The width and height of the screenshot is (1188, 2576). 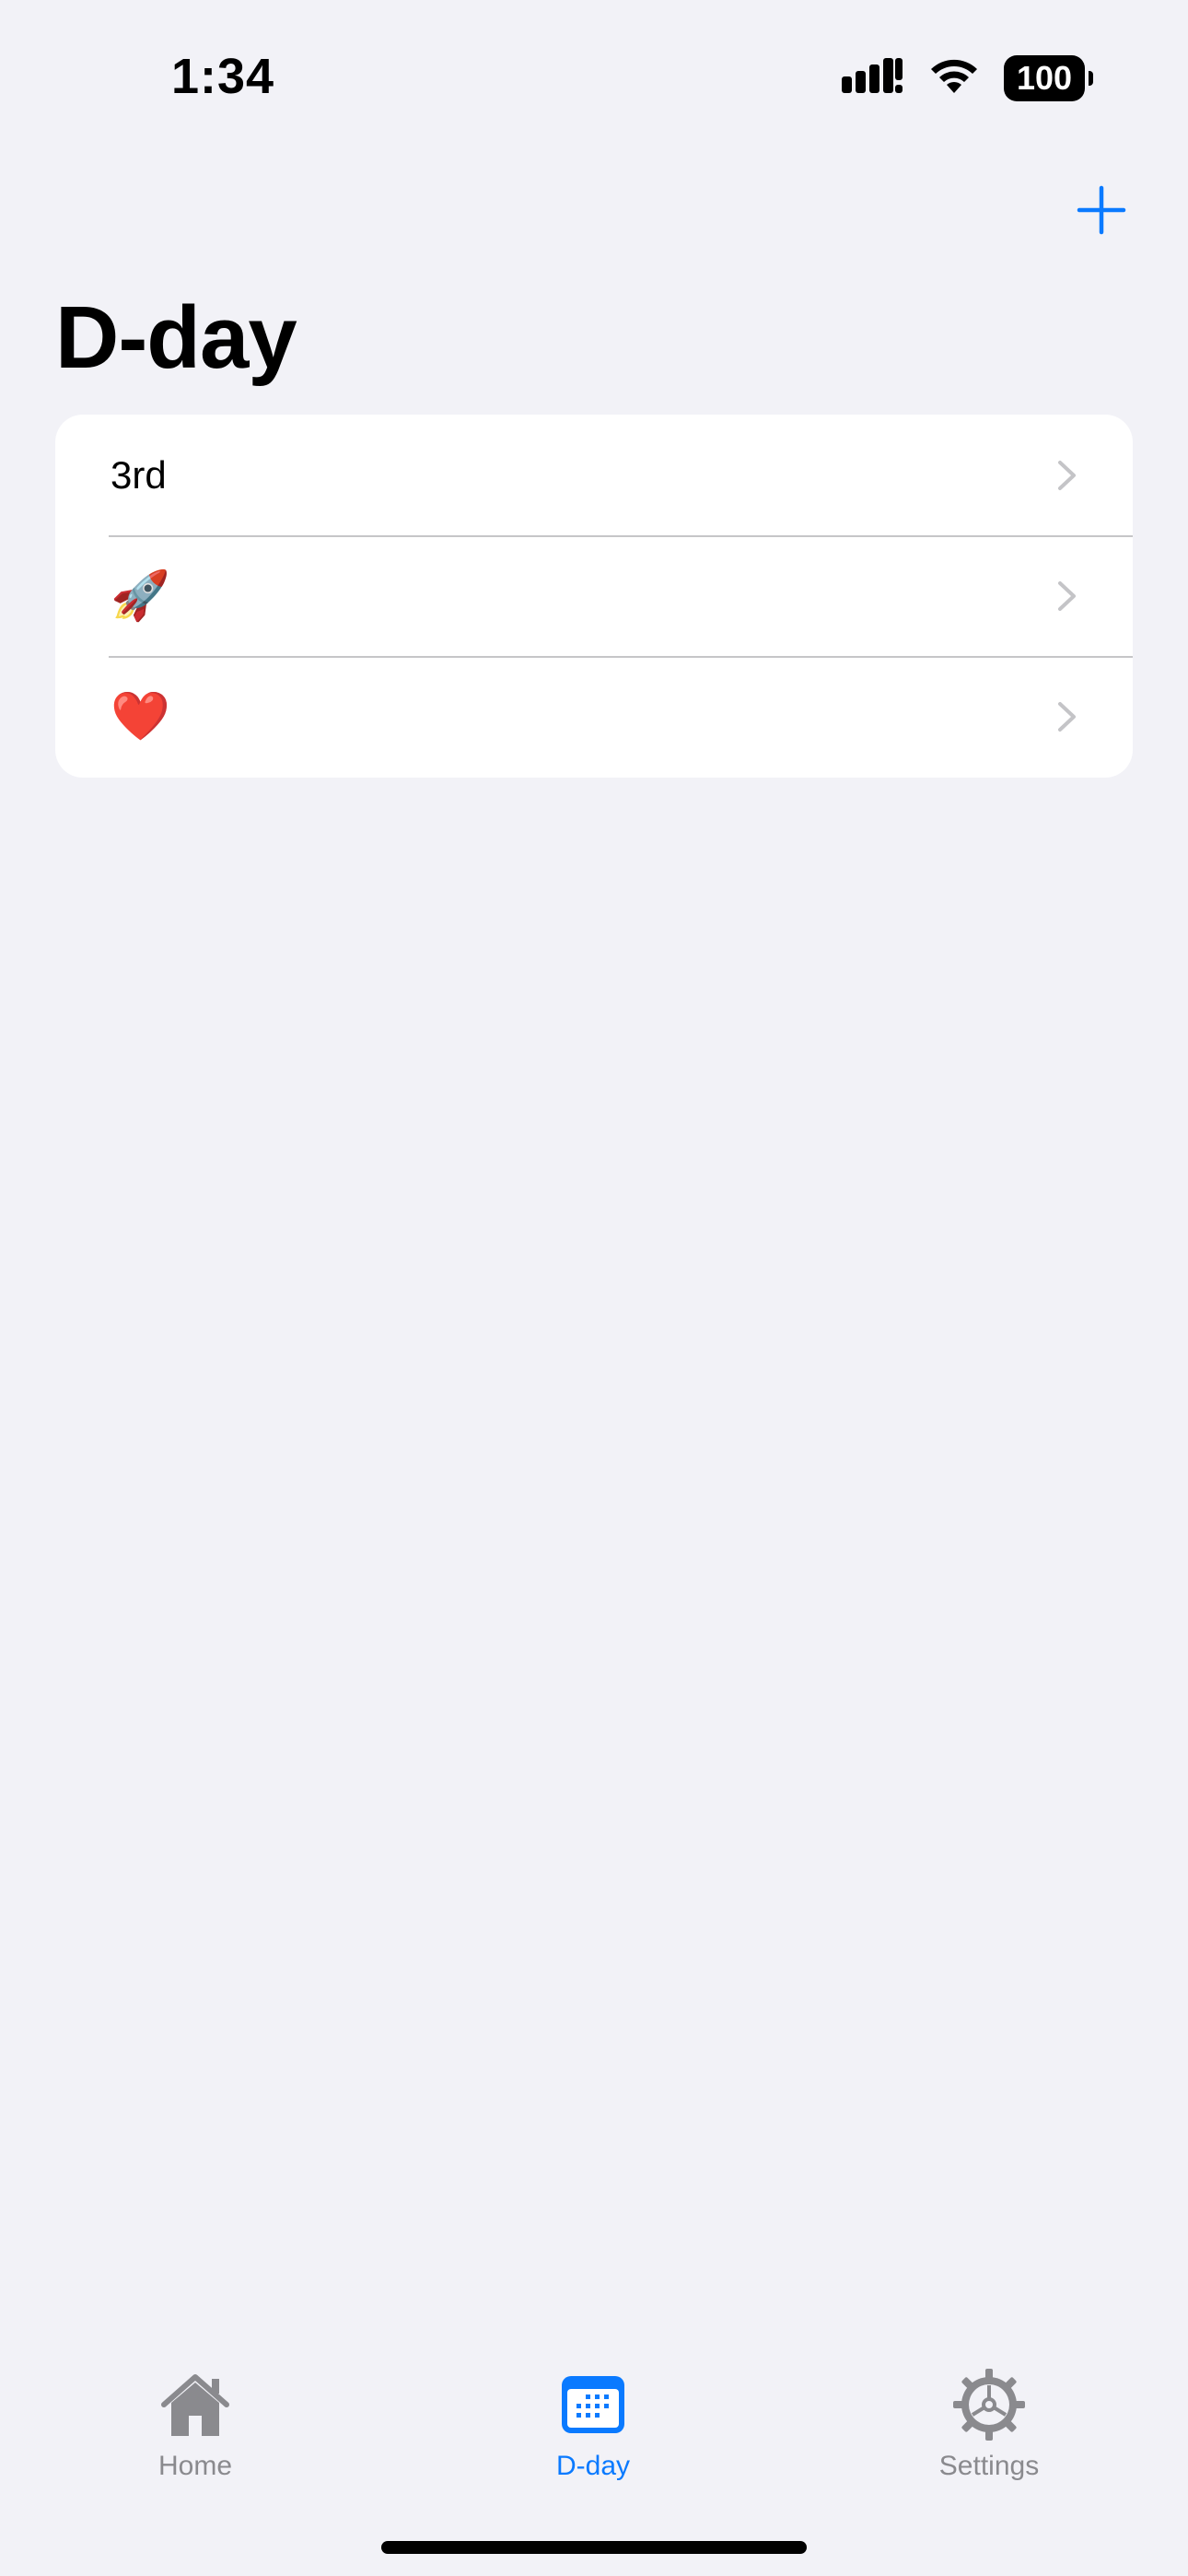 I want to click on list-item-label: 🚀, so click(x=140, y=595).